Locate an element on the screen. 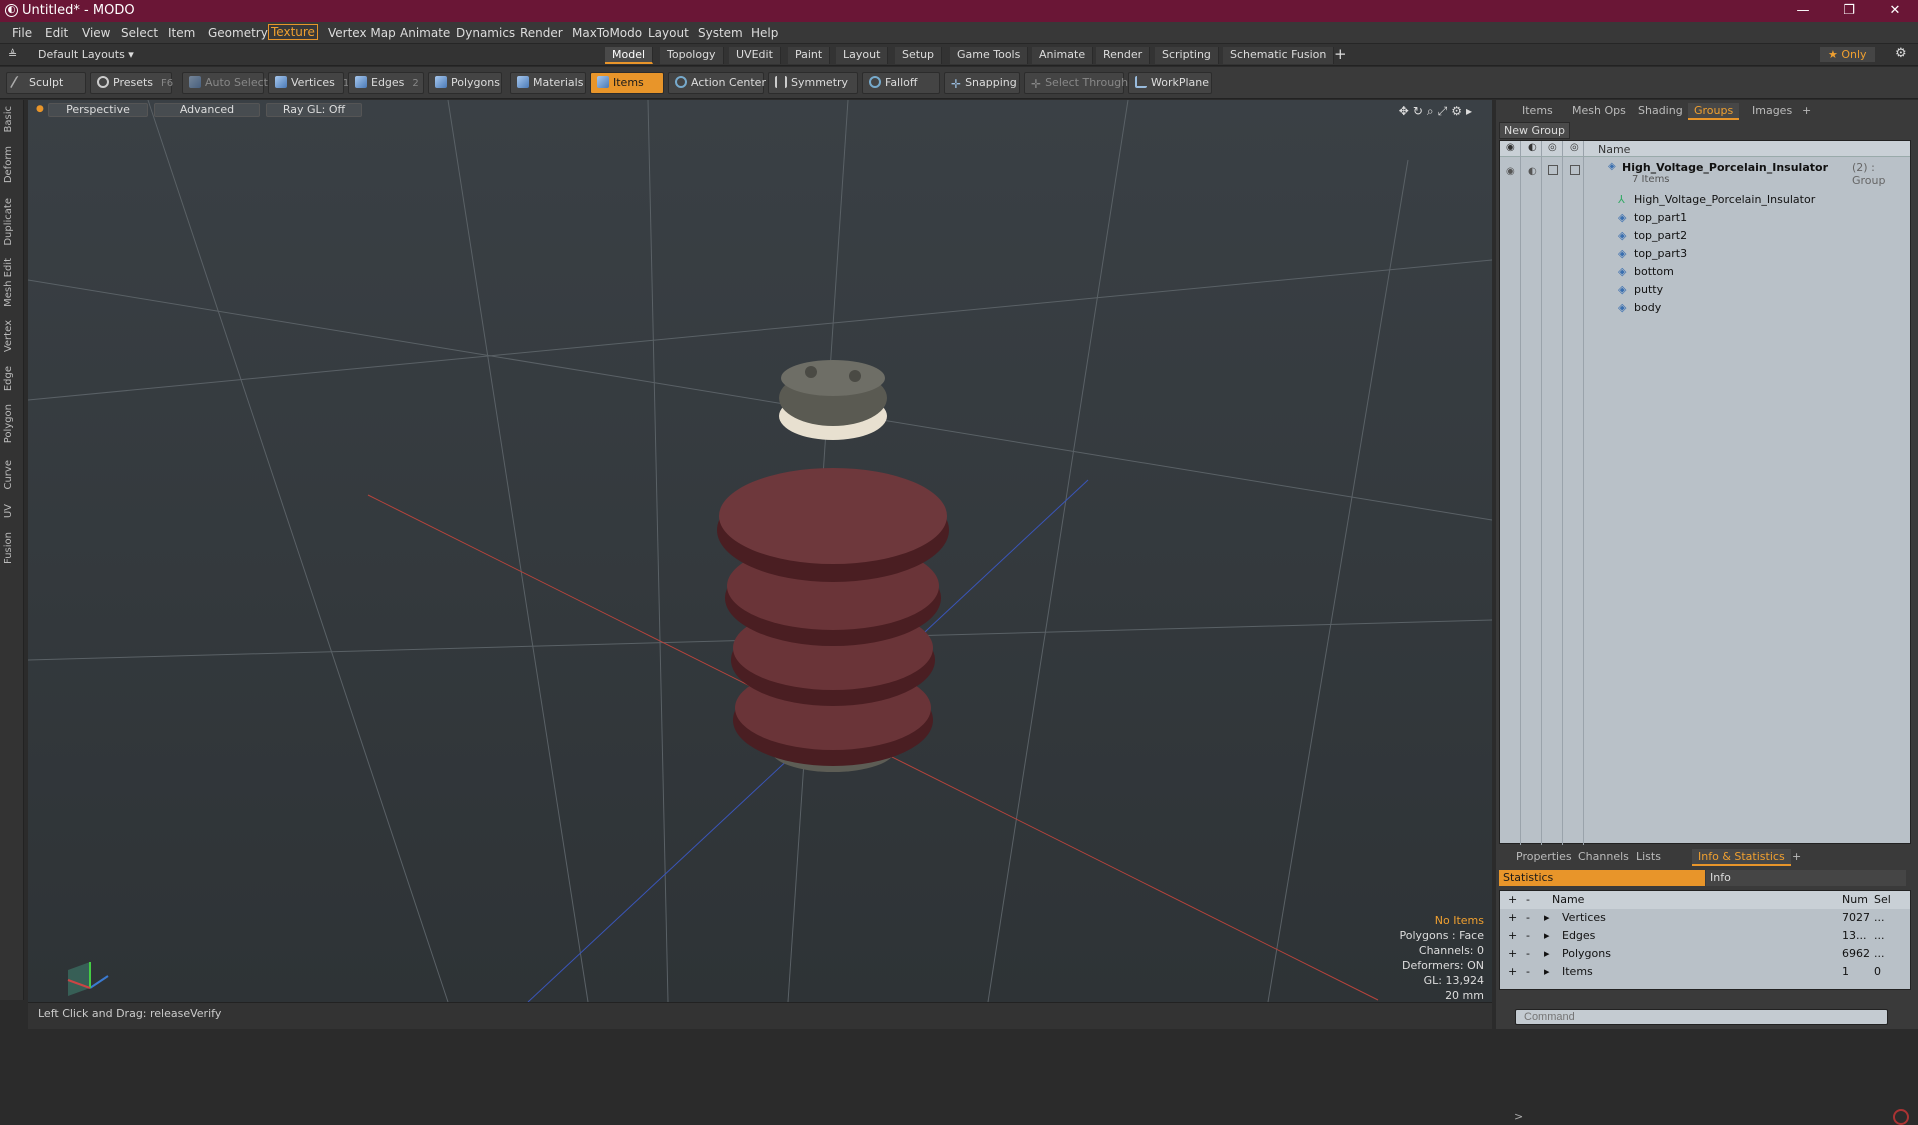 This screenshot has width=1918, height=1125. tree-item-body: ◈ body is located at coordinates (1705, 308).